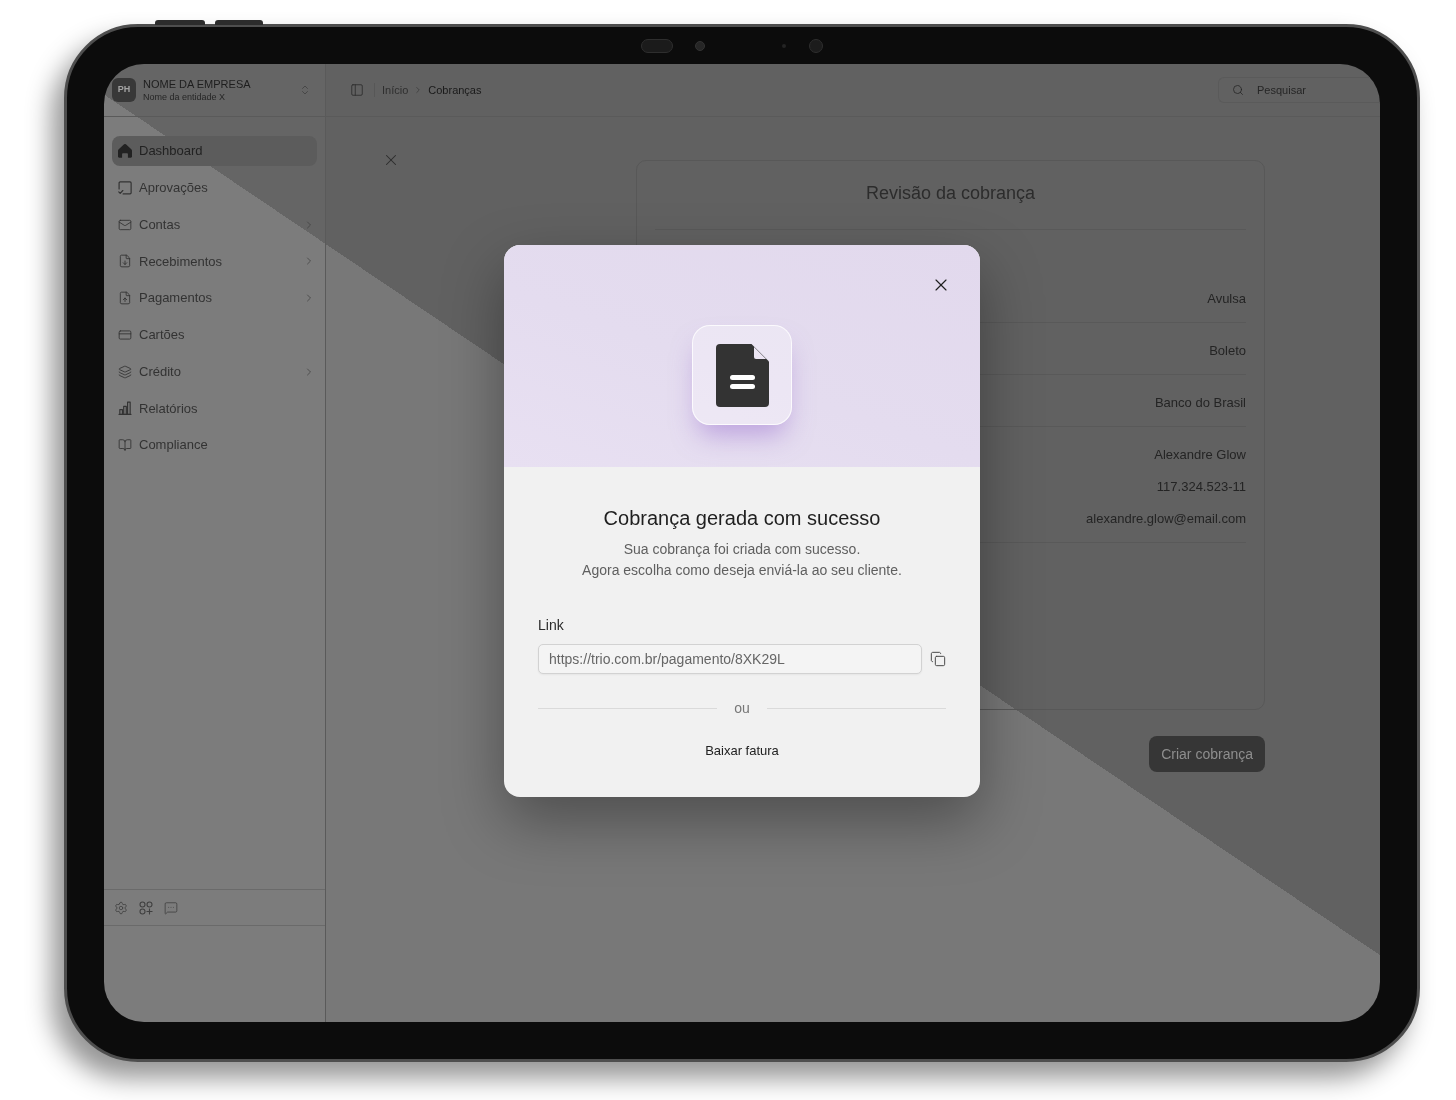  What do you see at coordinates (742, 375) in the screenshot?
I see `document-icon` at bounding box center [742, 375].